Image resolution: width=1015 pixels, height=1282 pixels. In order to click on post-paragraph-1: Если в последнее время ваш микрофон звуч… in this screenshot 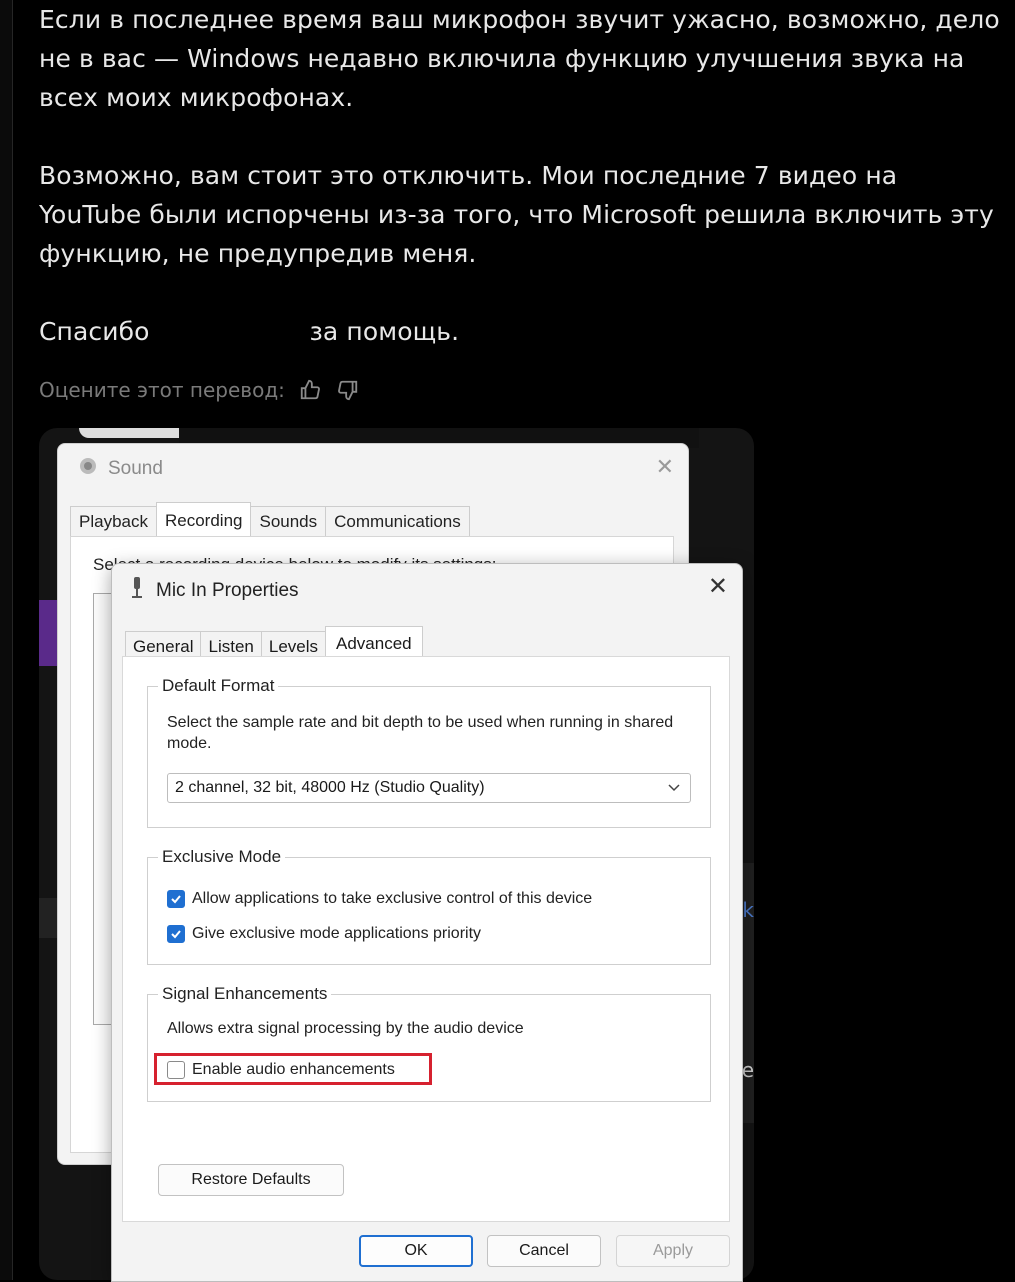, I will do `click(519, 58)`.